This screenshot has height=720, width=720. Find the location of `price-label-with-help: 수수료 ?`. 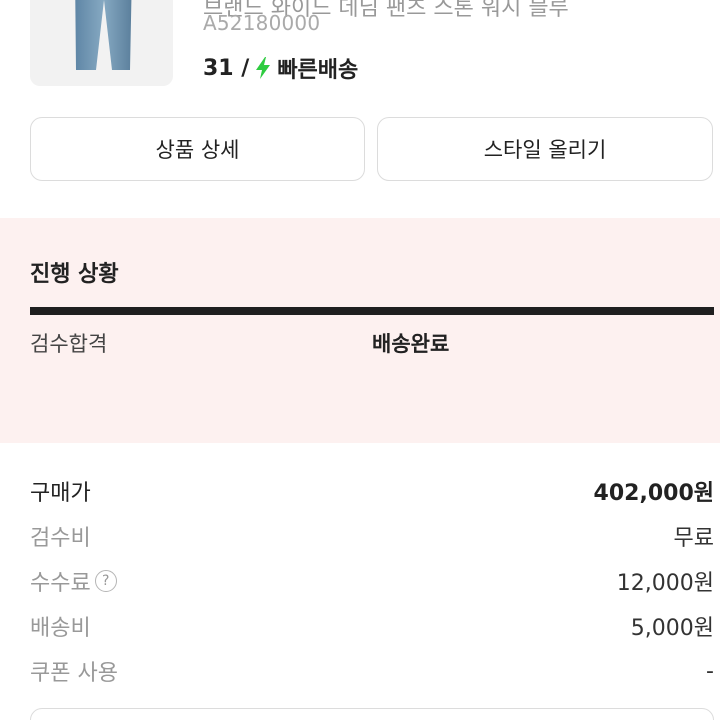

price-label-with-help: 수수료 ? is located at coordinates (73, 581).